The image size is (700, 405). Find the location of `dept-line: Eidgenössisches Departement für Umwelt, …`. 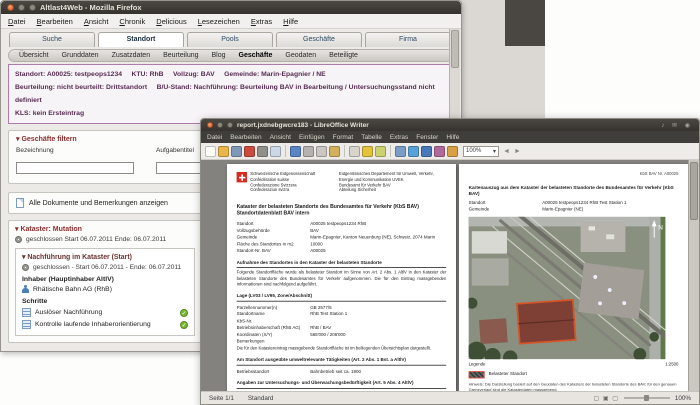

dept-line: Eidgenössisches Departement für Umwelt, … is located at coordinates (386, 174).